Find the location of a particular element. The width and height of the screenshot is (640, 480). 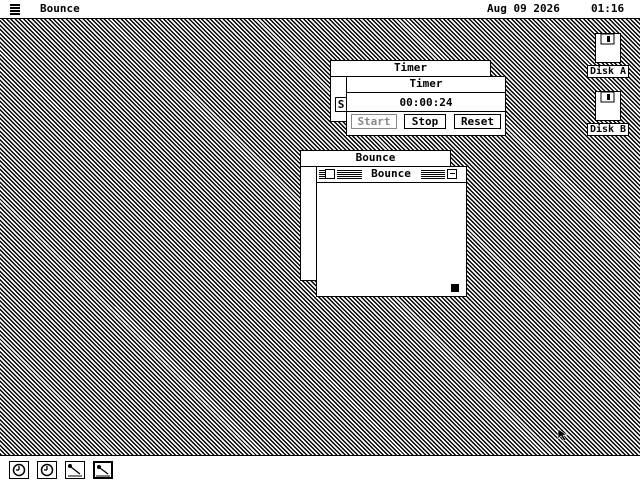

task-bar is located at coordinates (320, 467).